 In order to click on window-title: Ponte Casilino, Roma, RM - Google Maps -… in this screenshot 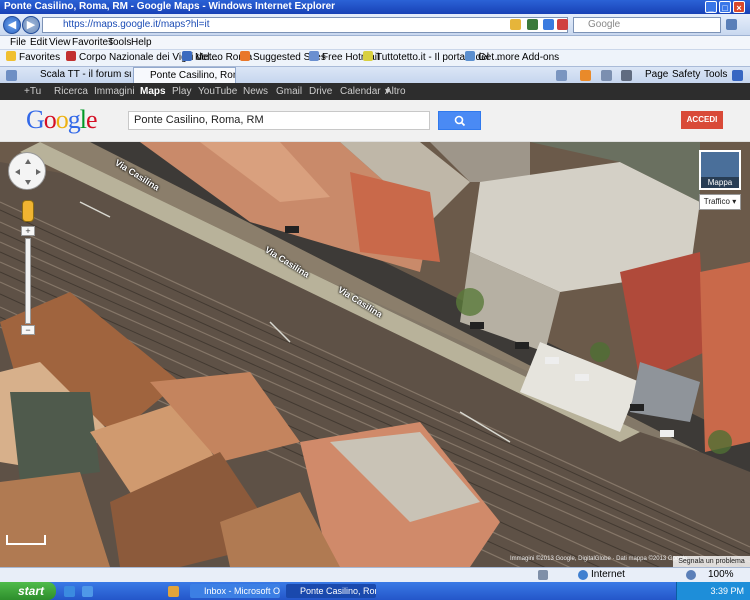, I will do `click(170, 6)`.